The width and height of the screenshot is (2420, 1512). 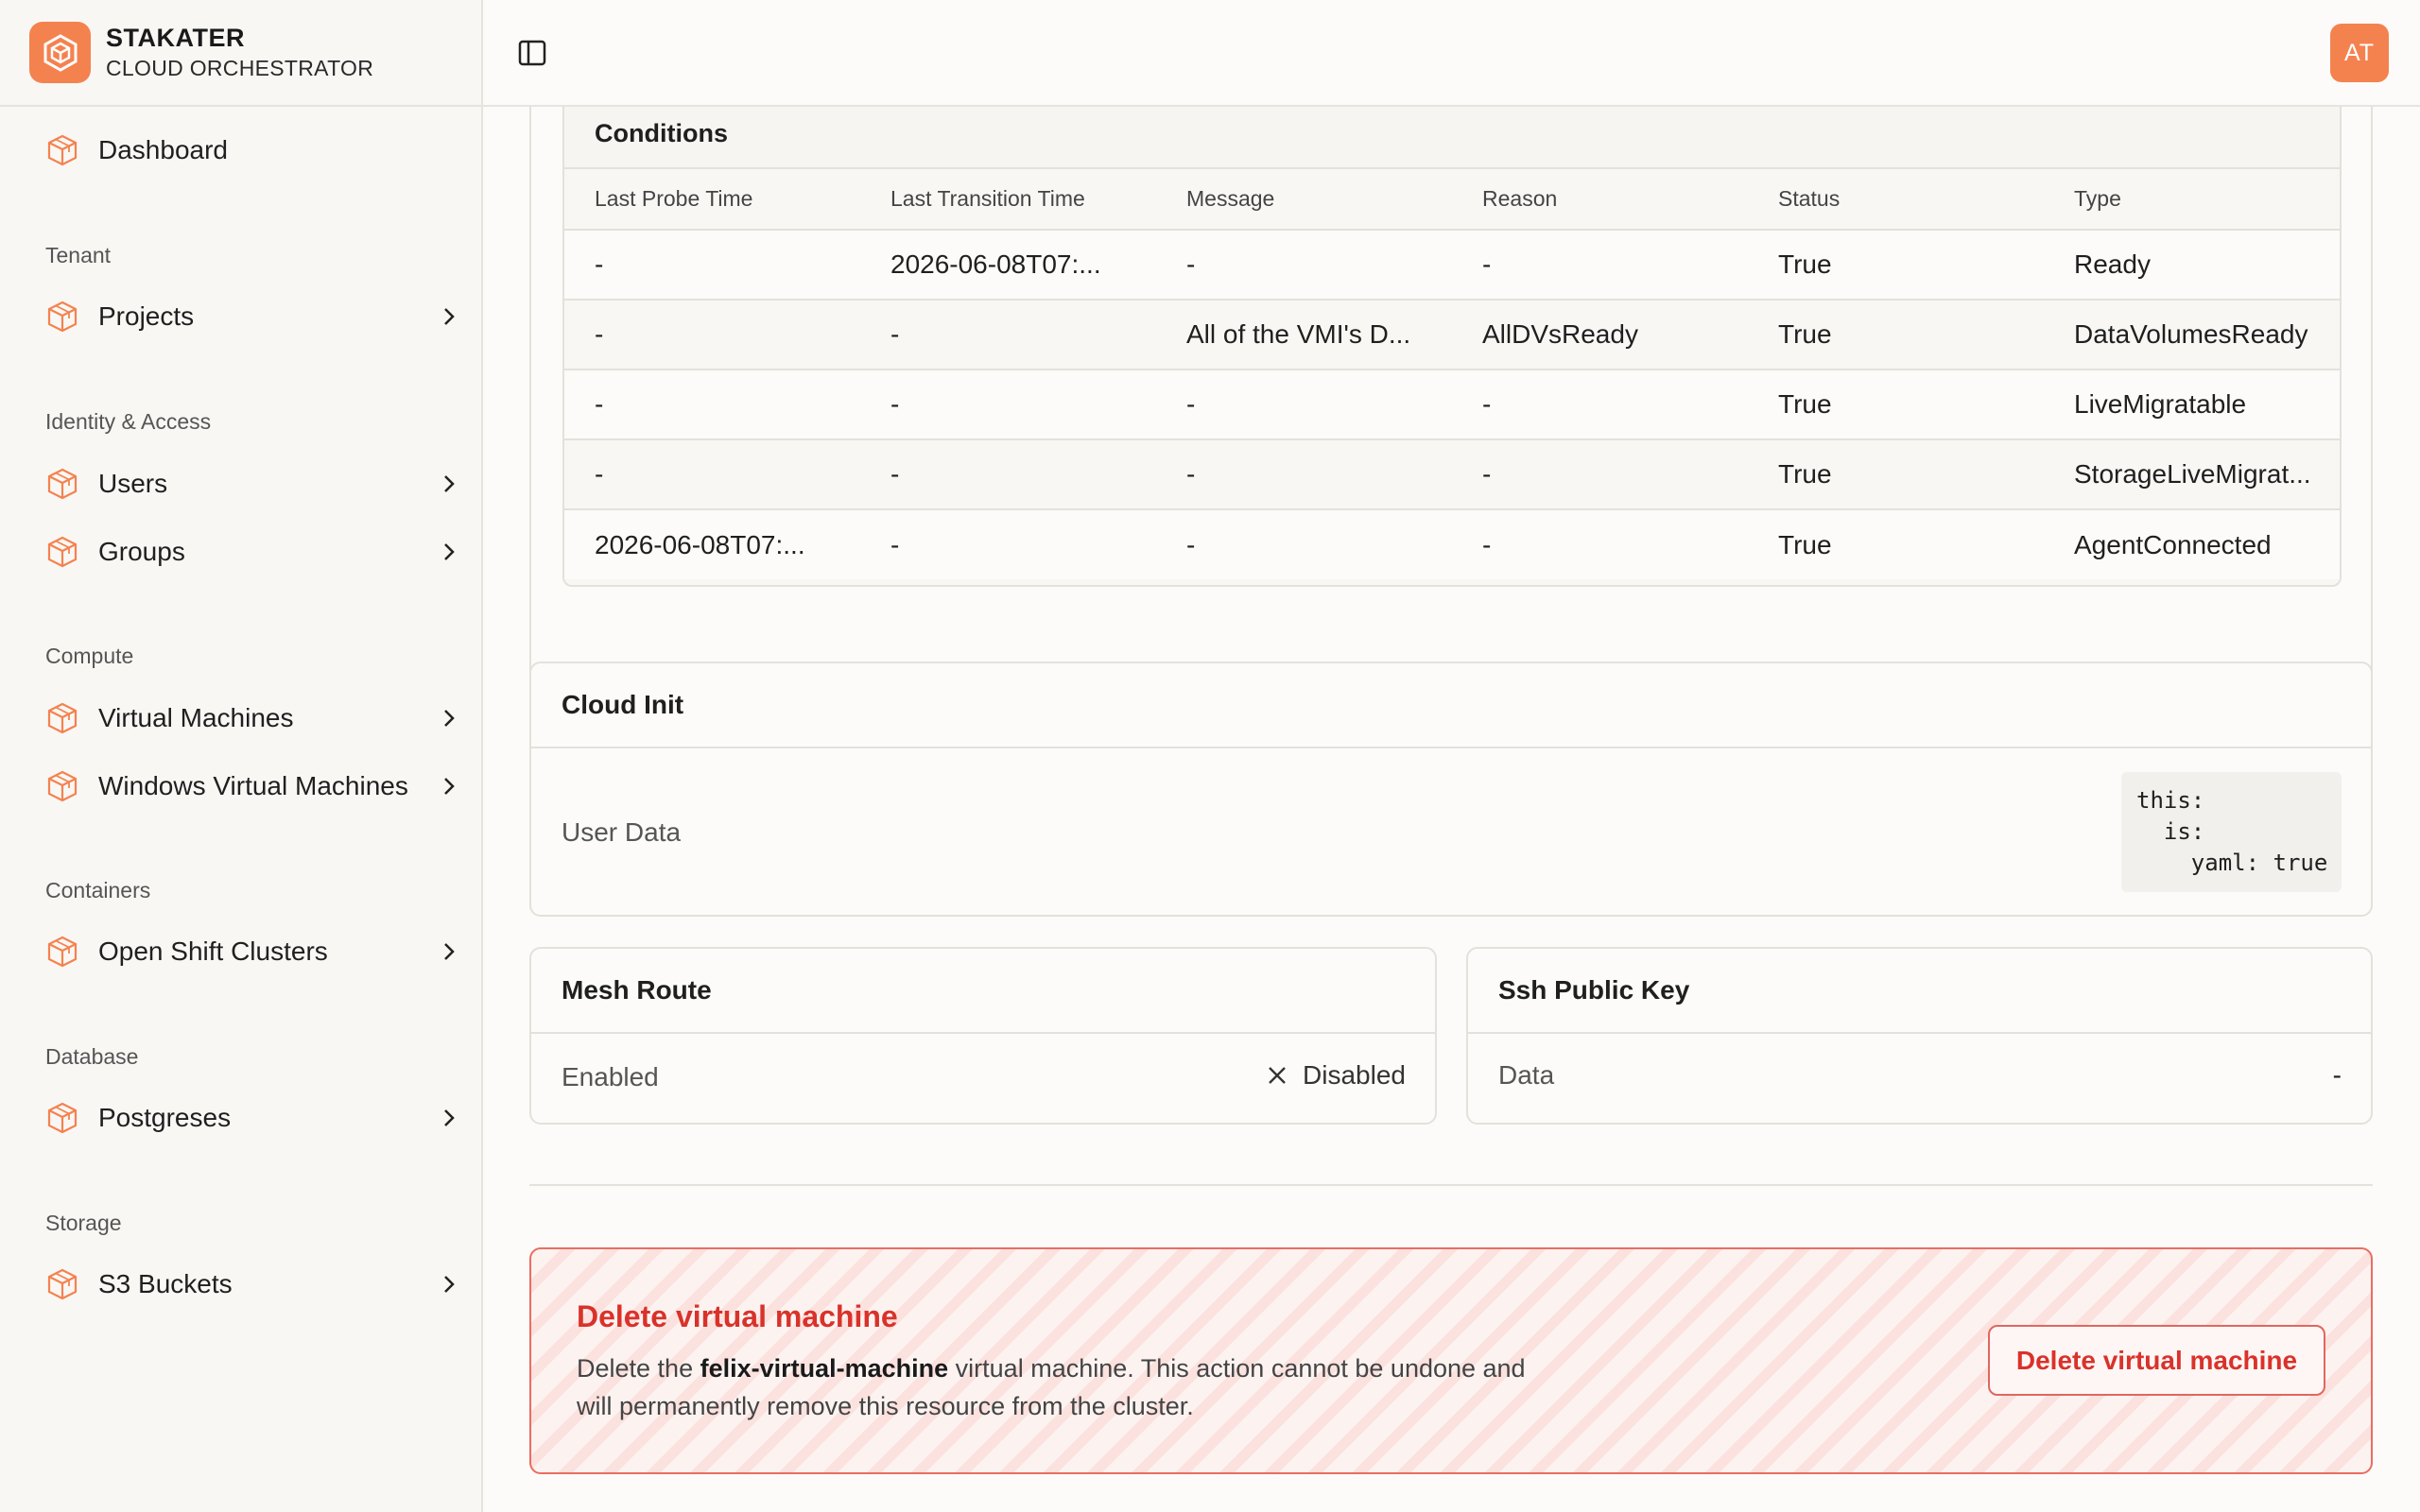 What do you see at coordinates (2192, 404) in the screenshot?
I see `table-cell: LiveMigratable` at bounding box center [2192, 404].